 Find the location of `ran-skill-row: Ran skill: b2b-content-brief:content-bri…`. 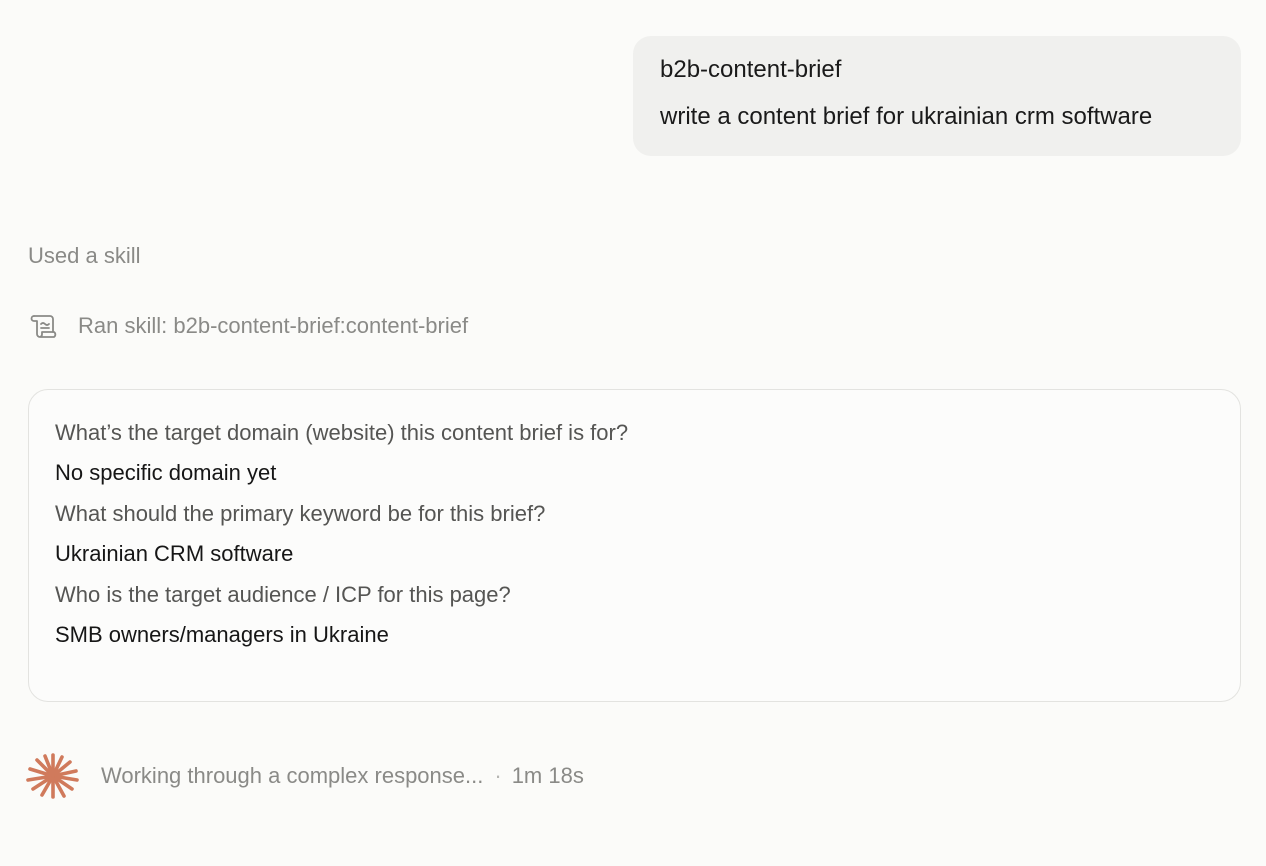

ran-skill-row: Ran skill: b2b-content-brief:content-bri… is located at coordinates (249, 326).